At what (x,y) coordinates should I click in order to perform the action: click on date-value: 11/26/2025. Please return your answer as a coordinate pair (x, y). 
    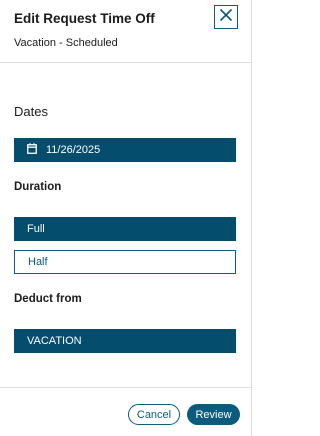
    Looking at the image, I should click on (73, 150).